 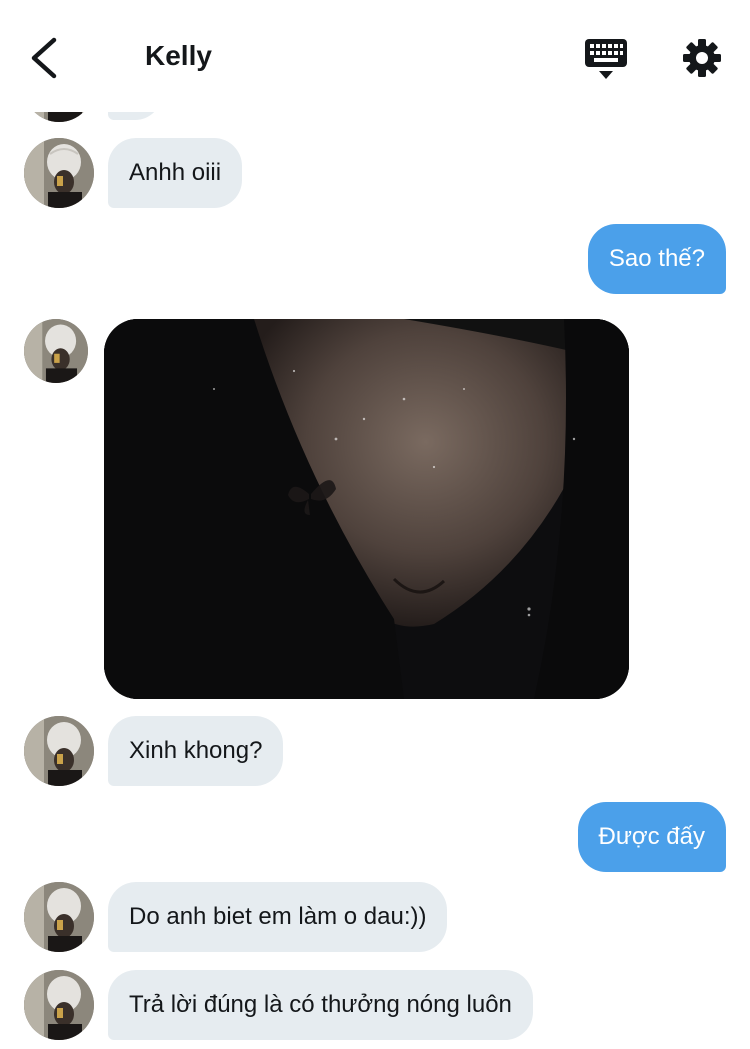 I want to click on back-button, so click(x=46, y=58).